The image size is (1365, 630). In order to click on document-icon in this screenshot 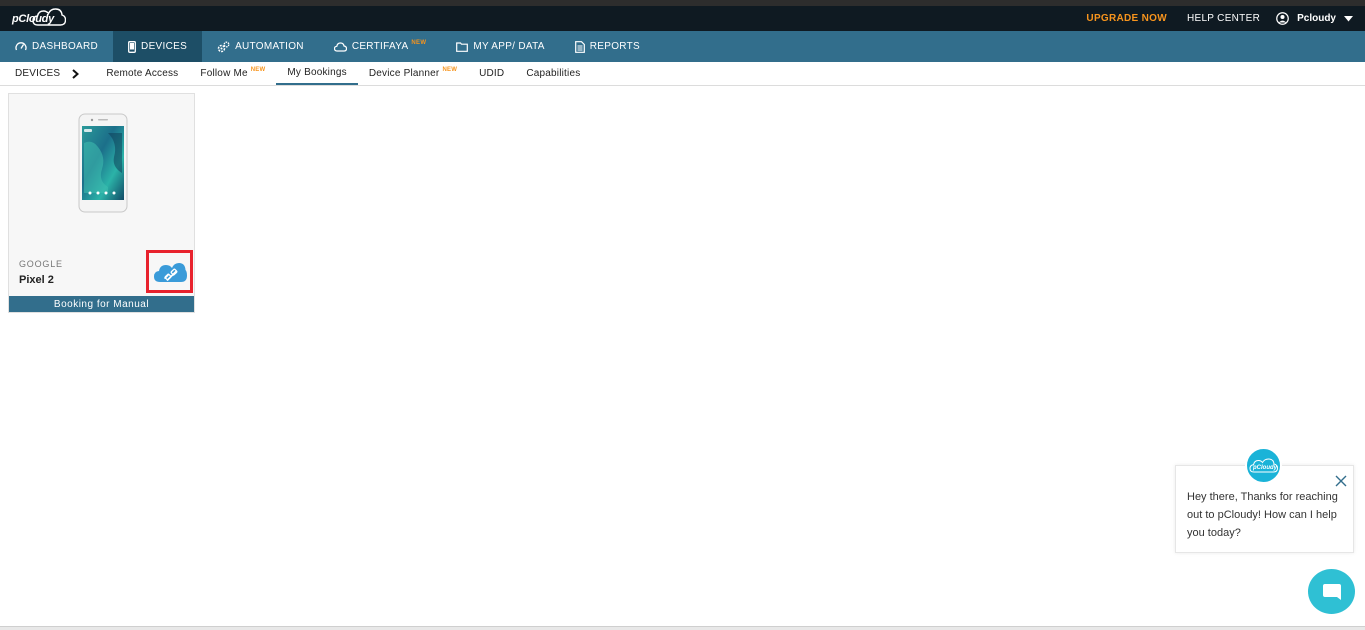, I will do `click(579, 46)`.